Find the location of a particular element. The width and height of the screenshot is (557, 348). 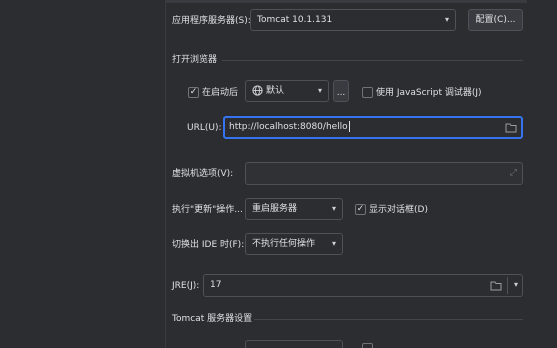

show-dialog-label: 显示对话框(D) is located at coordinates (398, 210).